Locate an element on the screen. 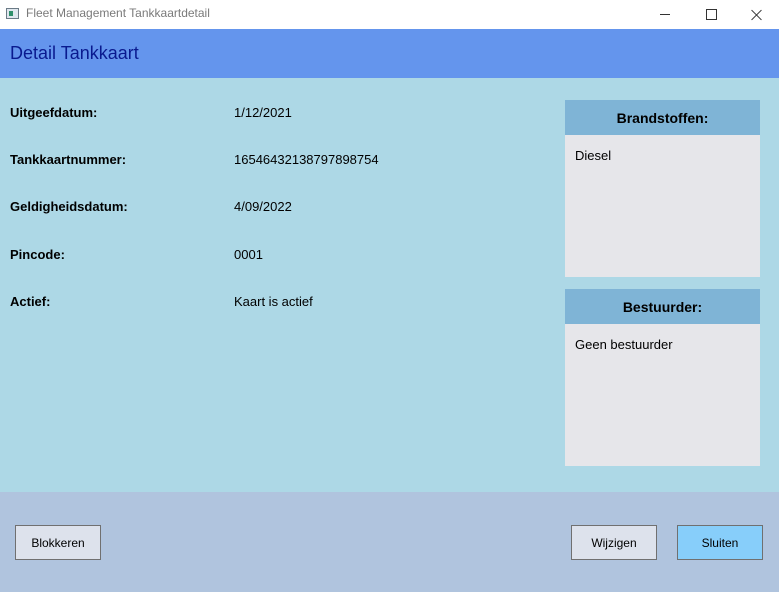 The image size is (779, 592). page-header: Detail Tankkaart is located at coordinates (389, 53).